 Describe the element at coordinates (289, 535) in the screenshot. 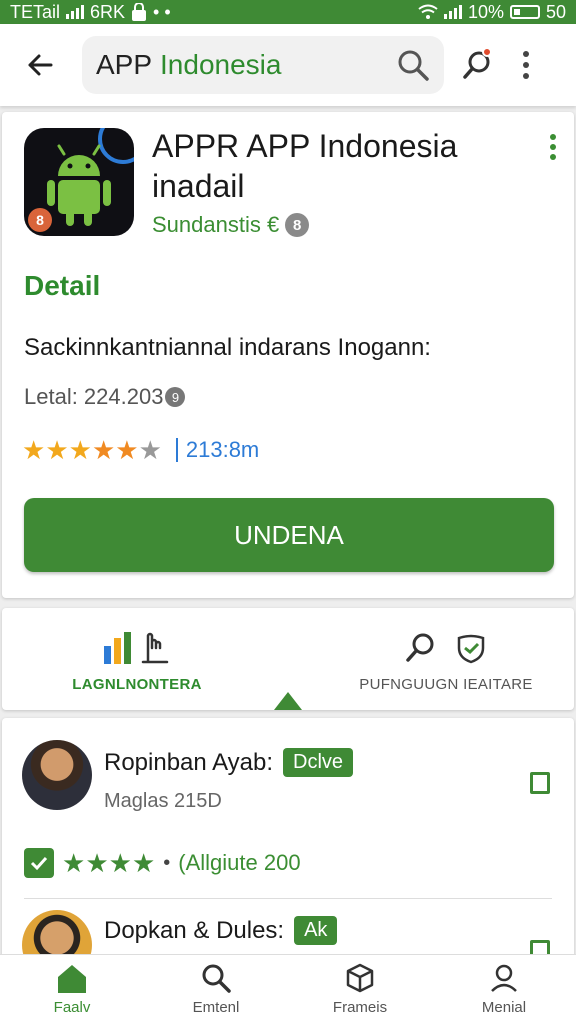

I see `install-button: UNDENA` at that location.